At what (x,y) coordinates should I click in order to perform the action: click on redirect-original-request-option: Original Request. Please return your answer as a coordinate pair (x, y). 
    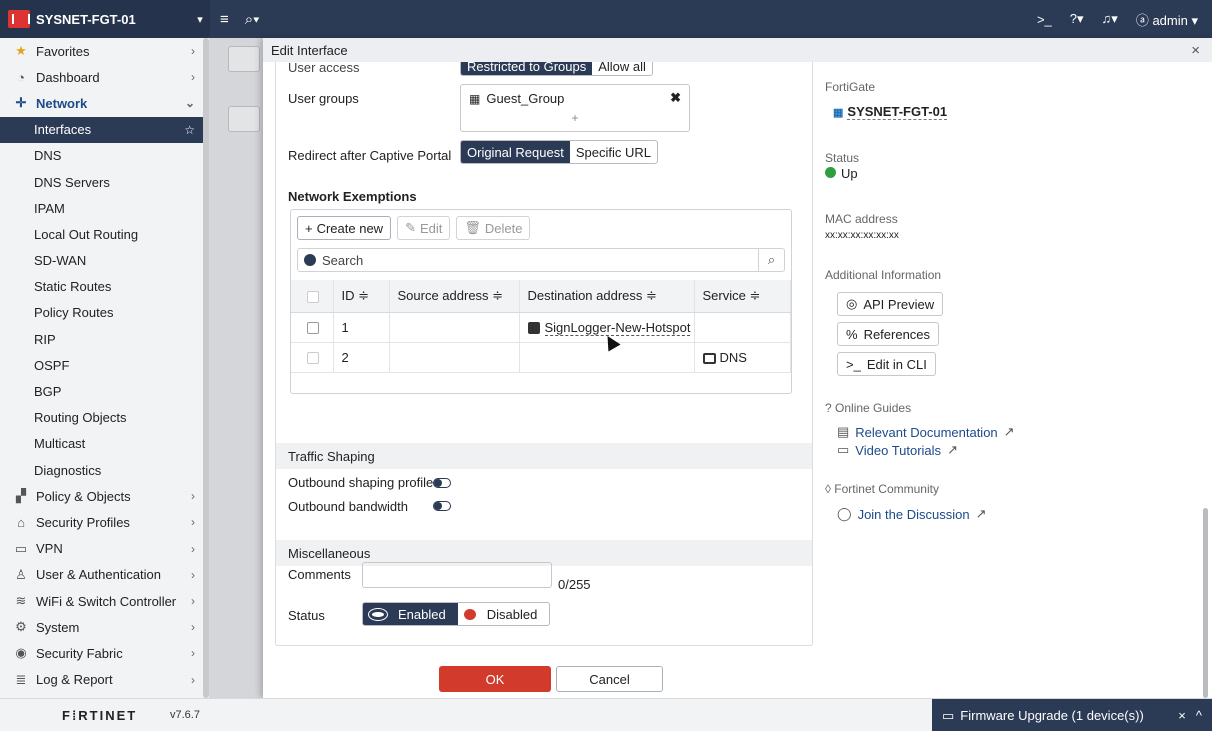
    Looking at the image, I should click on (515, 152).